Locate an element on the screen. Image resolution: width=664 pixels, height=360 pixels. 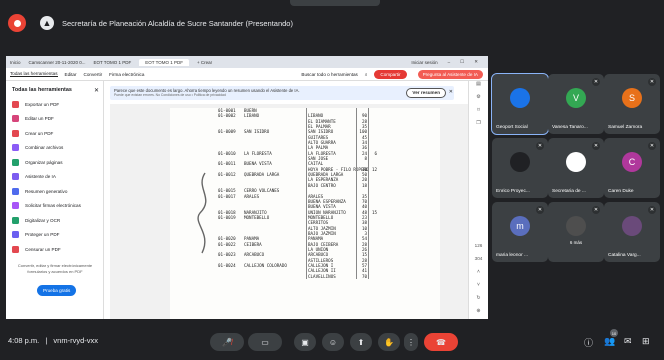
participant-name: Geoport Social is located at coordinates (512, 127).